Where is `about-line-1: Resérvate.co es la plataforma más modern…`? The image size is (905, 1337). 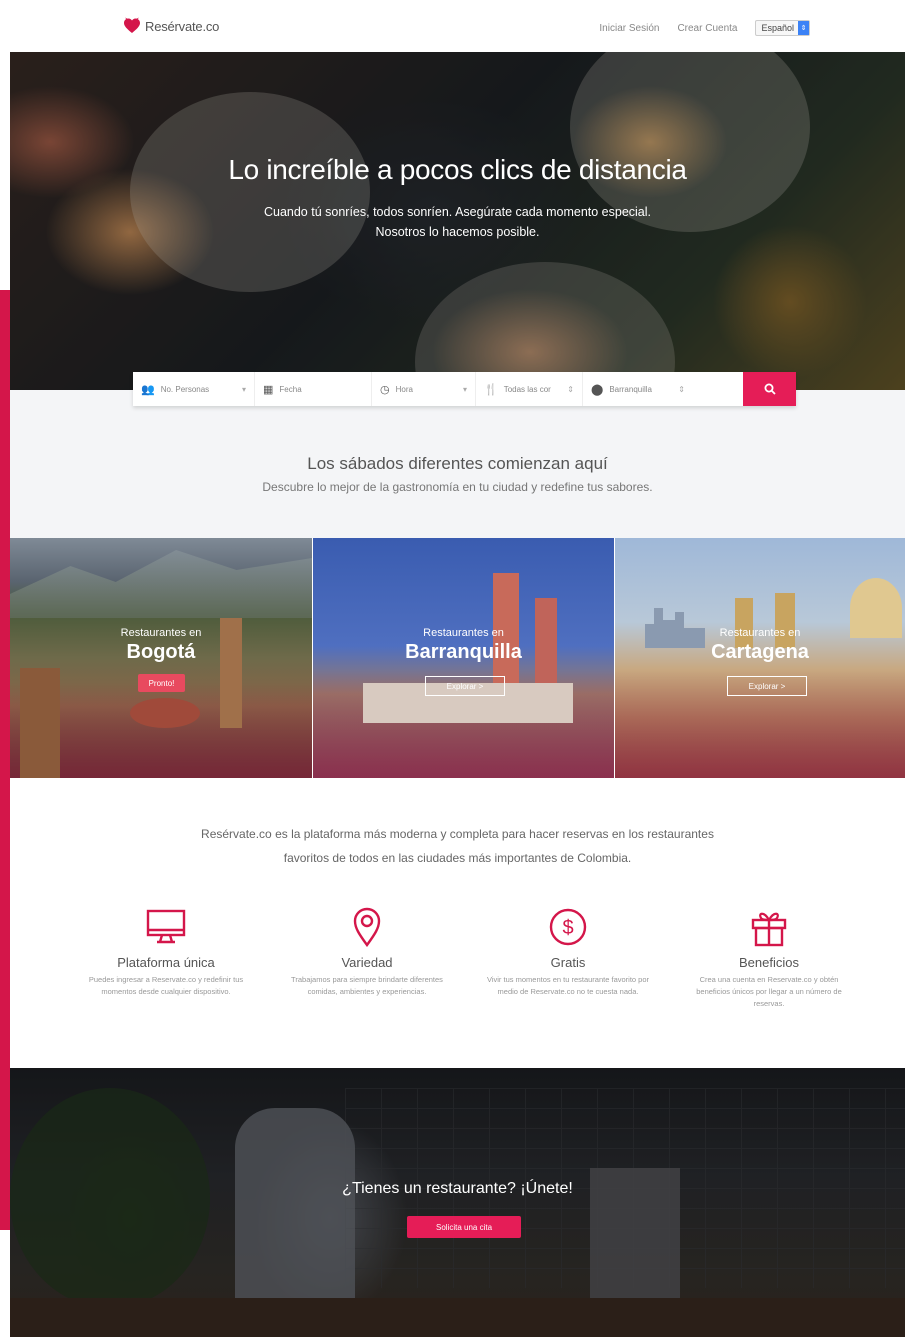 about-line-1: Resérvate.co es la plataforma más modern… is located at coordinates (457, 834).